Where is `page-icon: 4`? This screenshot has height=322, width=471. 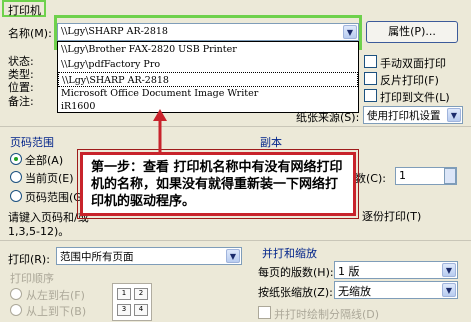 page-icon: 4 is located at coordinates (141, 310).